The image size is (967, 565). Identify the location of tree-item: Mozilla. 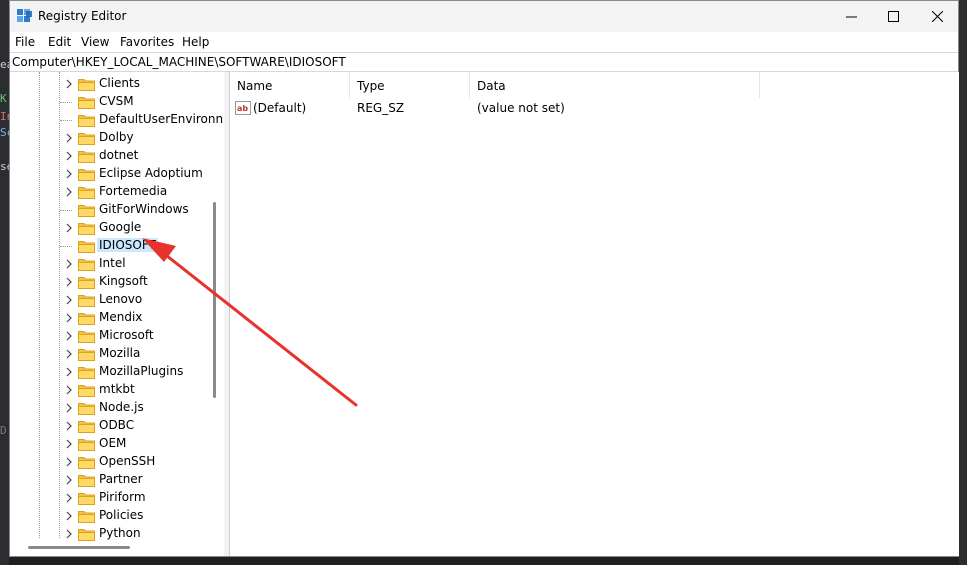
(139, 354).